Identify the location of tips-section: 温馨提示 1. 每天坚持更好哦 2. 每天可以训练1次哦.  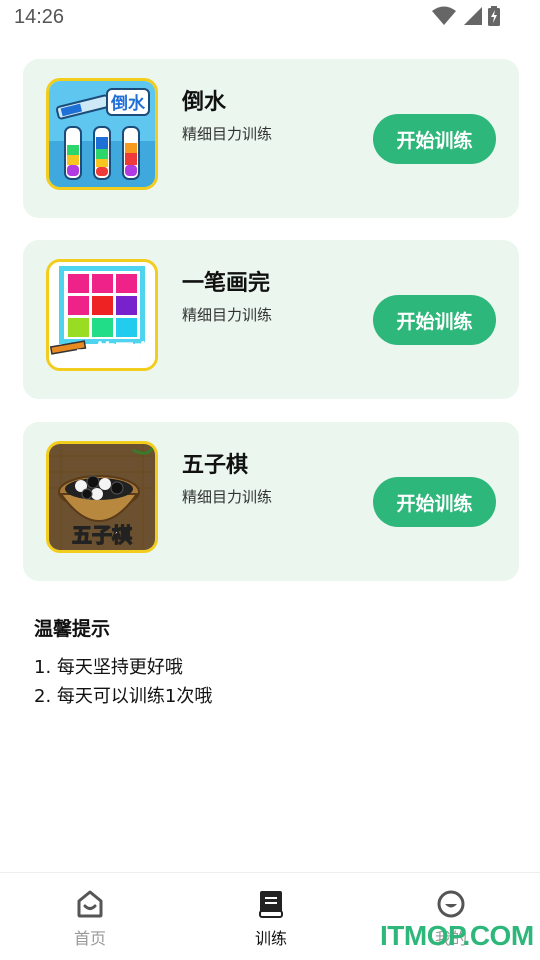
(123, 662).